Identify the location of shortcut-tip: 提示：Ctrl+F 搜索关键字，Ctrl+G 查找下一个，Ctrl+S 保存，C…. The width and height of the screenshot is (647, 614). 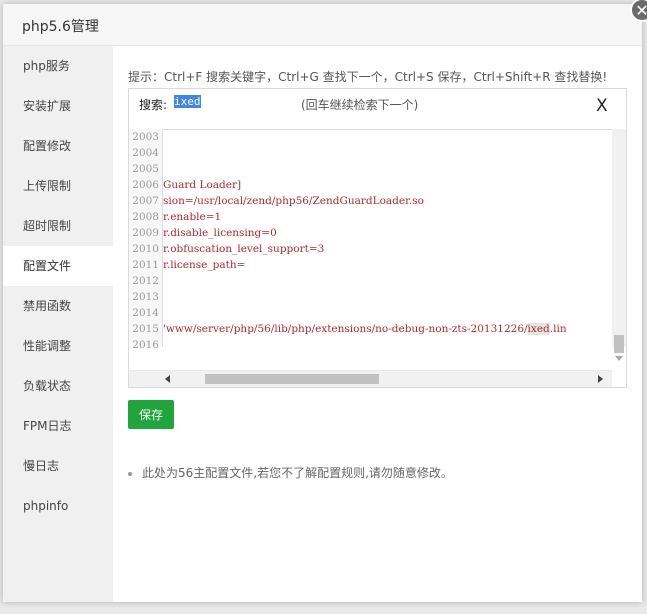
(368, 77).